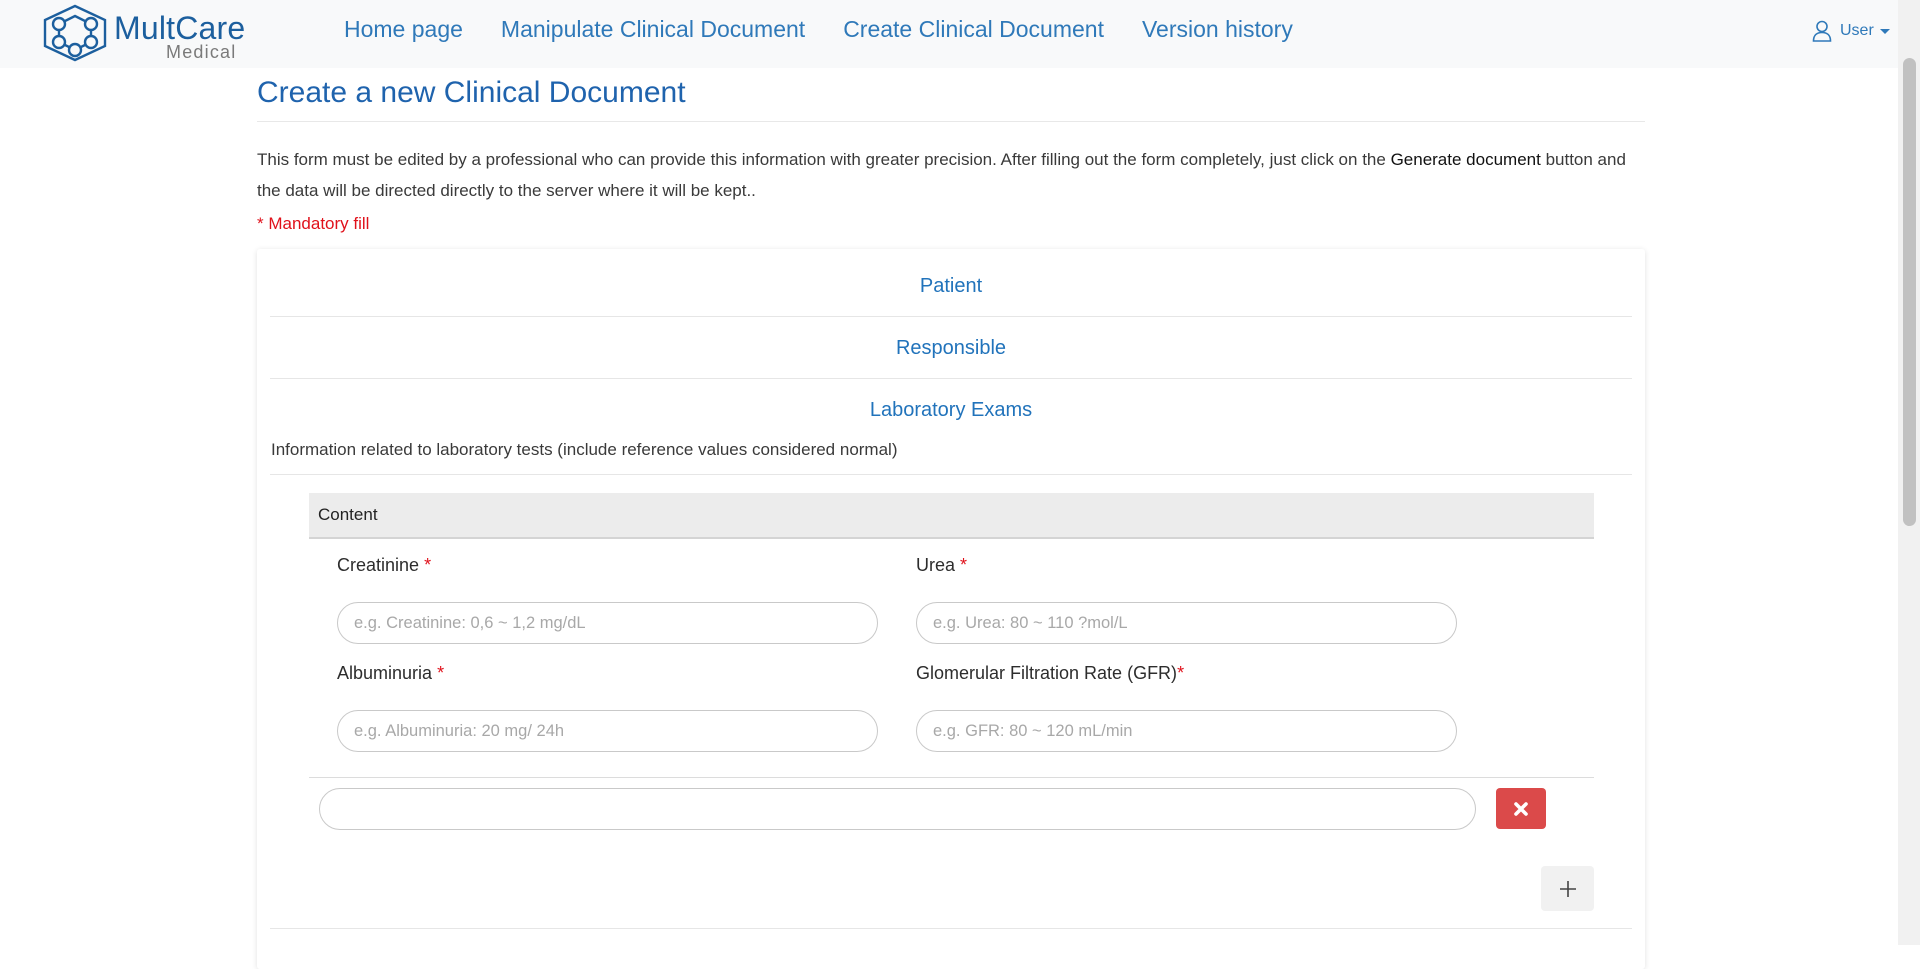  I want to click on user-dropdown: User, so click(1851, 31).